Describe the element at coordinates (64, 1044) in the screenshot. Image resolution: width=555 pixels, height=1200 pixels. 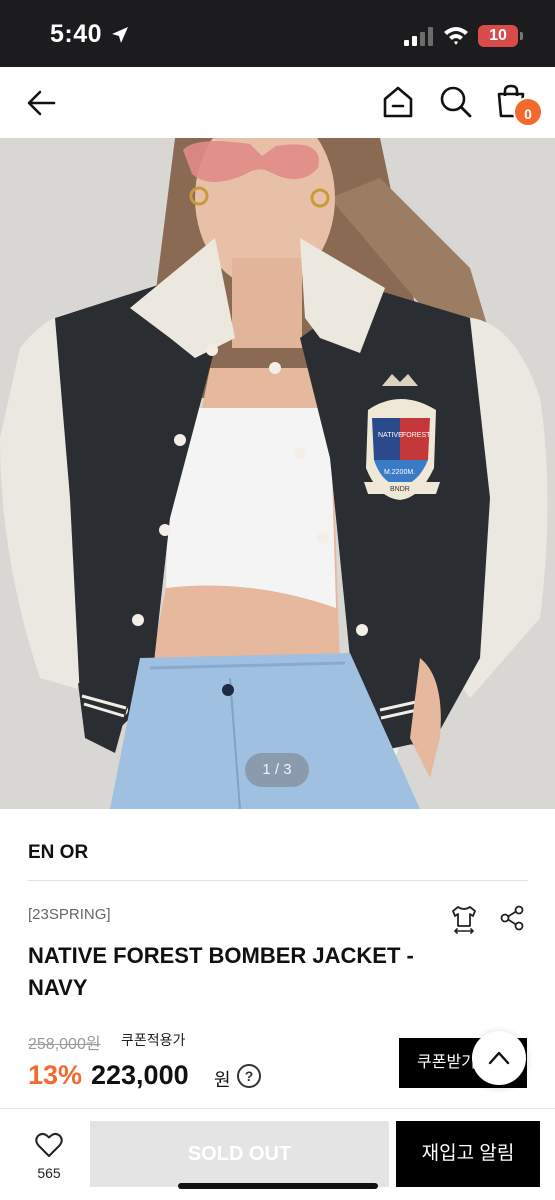
I see `original-price: 258,000원` at that location.